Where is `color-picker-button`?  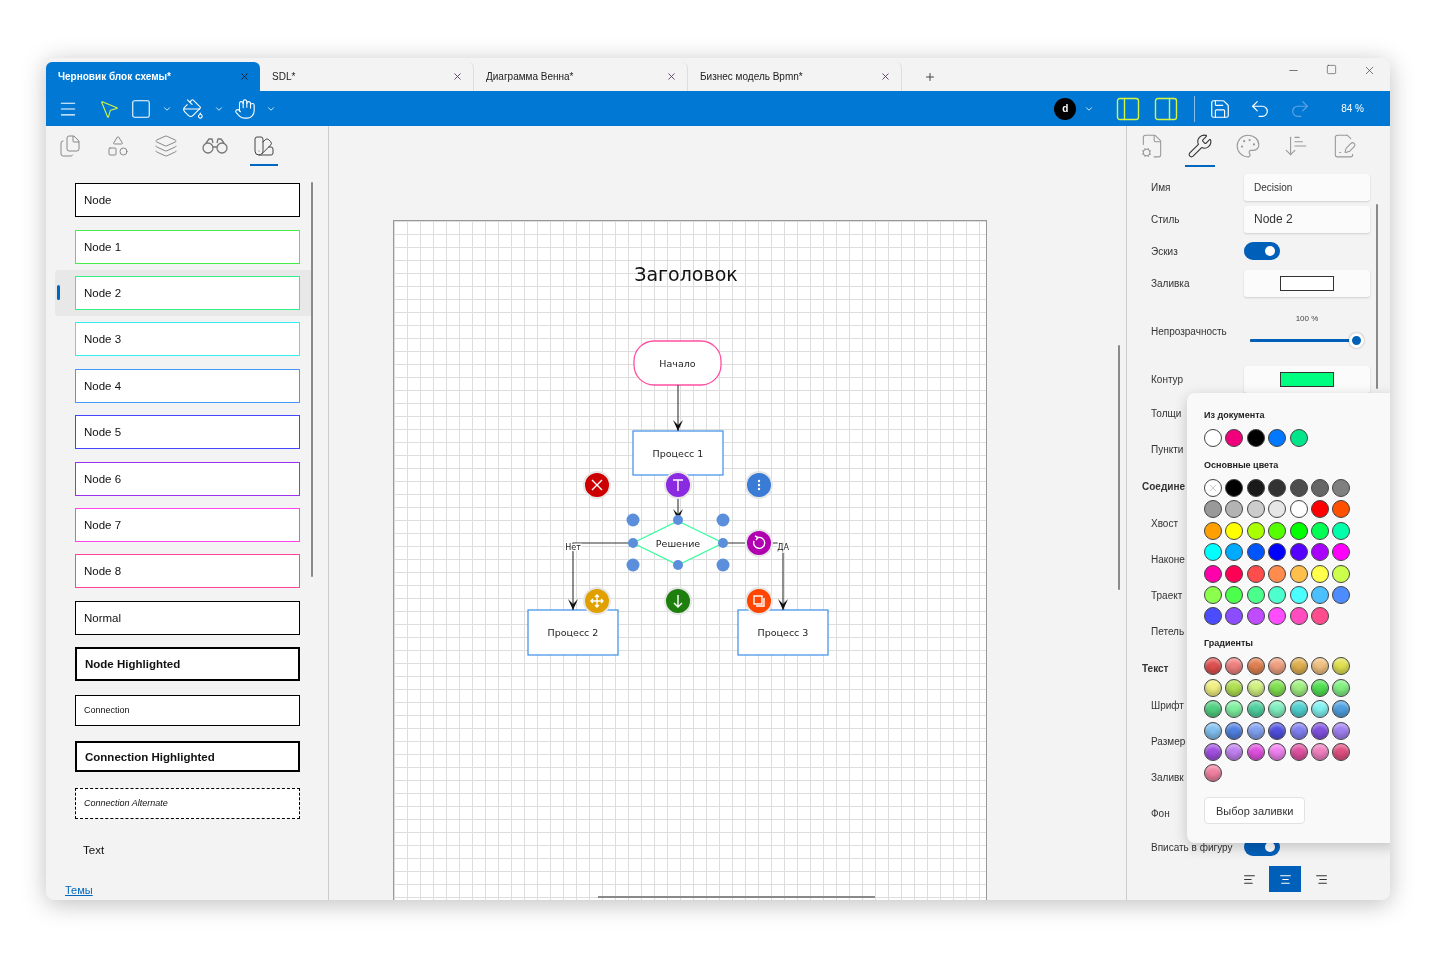
color-picker-button is located at coordinates (1307, 283).